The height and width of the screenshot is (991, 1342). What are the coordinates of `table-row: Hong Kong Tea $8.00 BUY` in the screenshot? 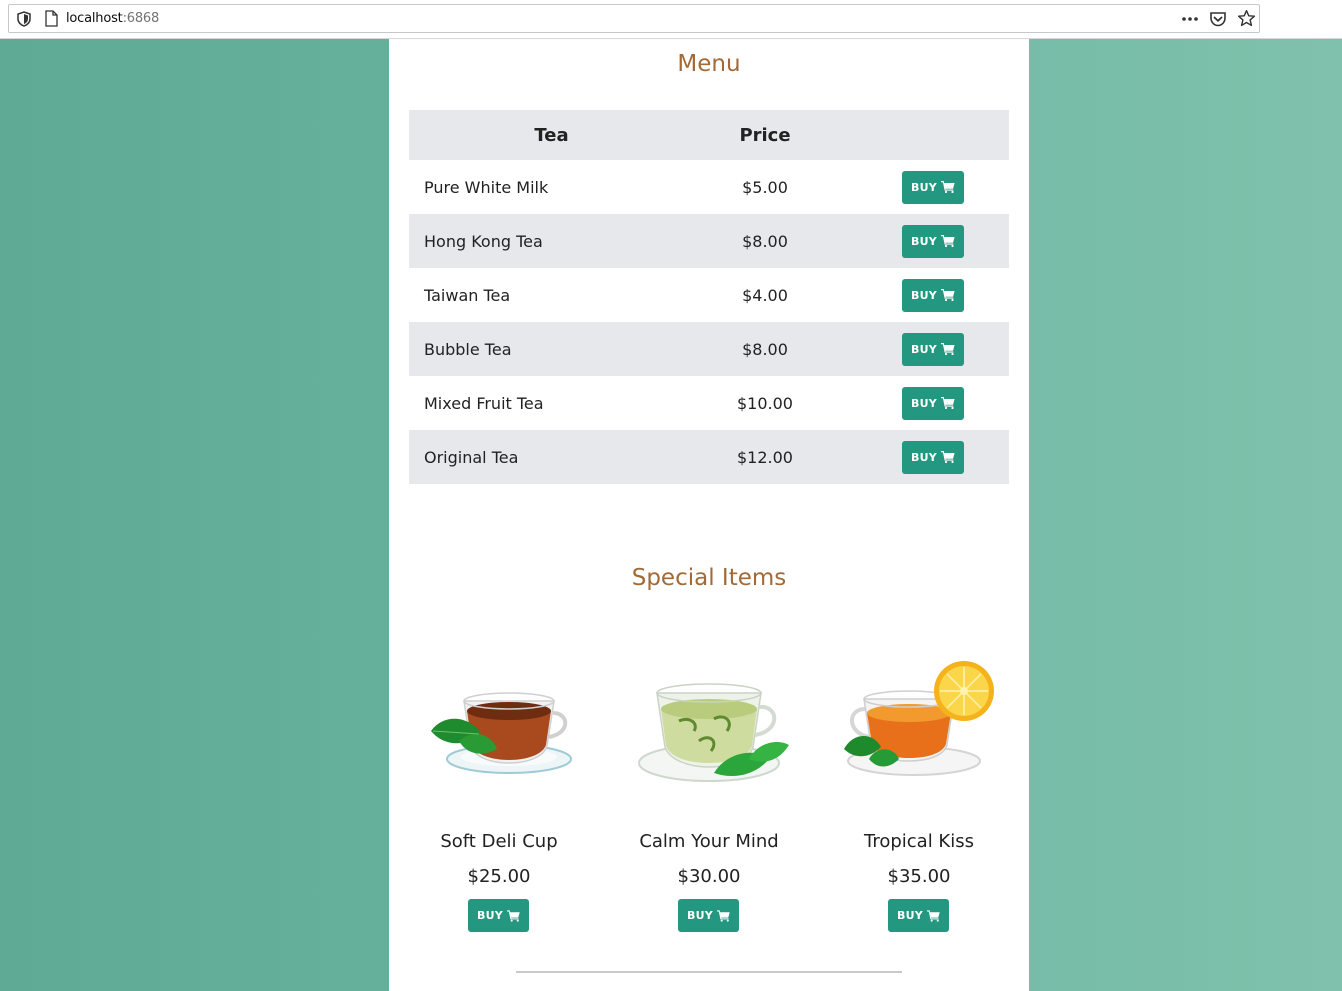 It's located at (709, 241).